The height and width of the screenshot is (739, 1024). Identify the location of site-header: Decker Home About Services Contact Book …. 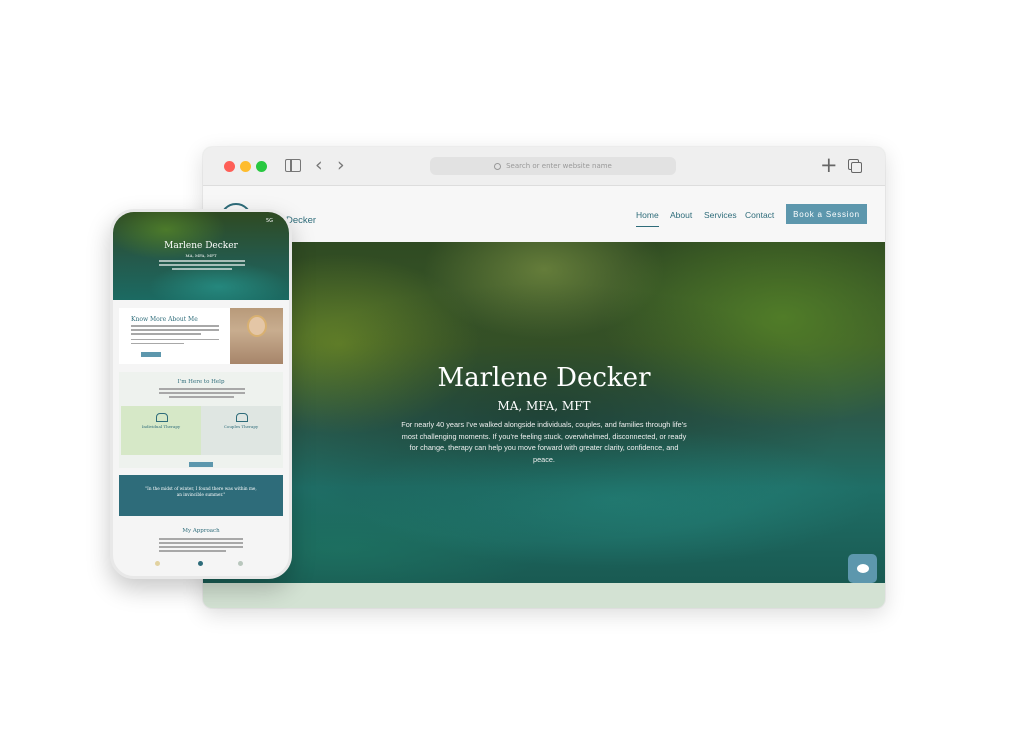
(544, 214).